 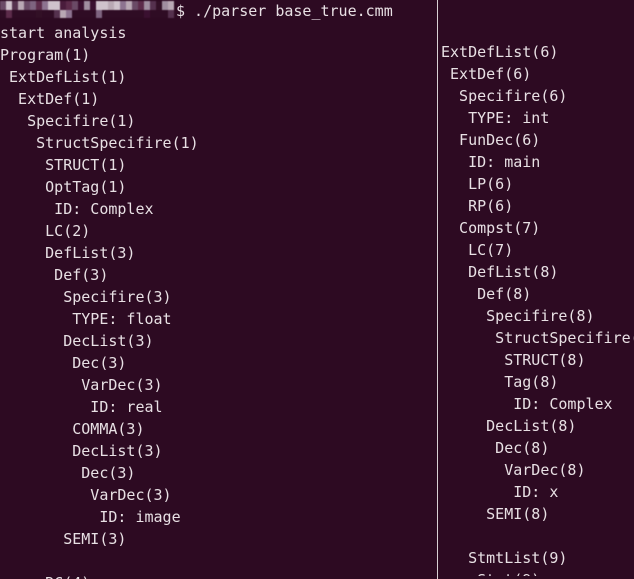 I want to click on output-line: Def(8), so click(x=486, y=294).